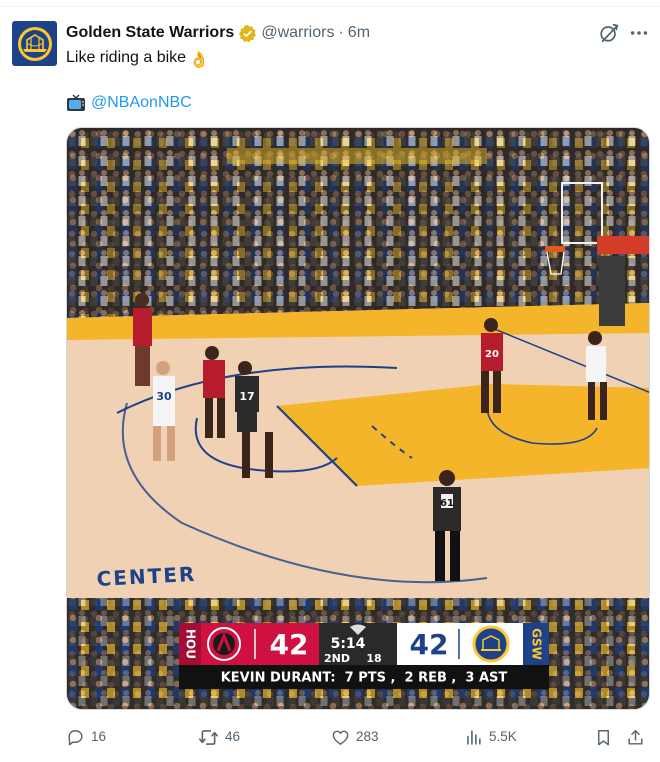 Image resolution: width=660 pixels, height=762 pixels. I want to click on like-icon, so click(340, 737).